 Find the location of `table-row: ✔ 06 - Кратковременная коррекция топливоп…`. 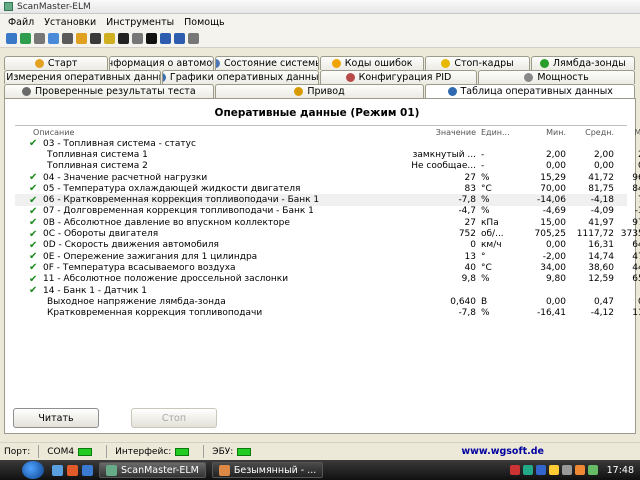

table-row: ✔ 06 - Кратковременная коррекция топливоп… is located at coordinates (327, 200).